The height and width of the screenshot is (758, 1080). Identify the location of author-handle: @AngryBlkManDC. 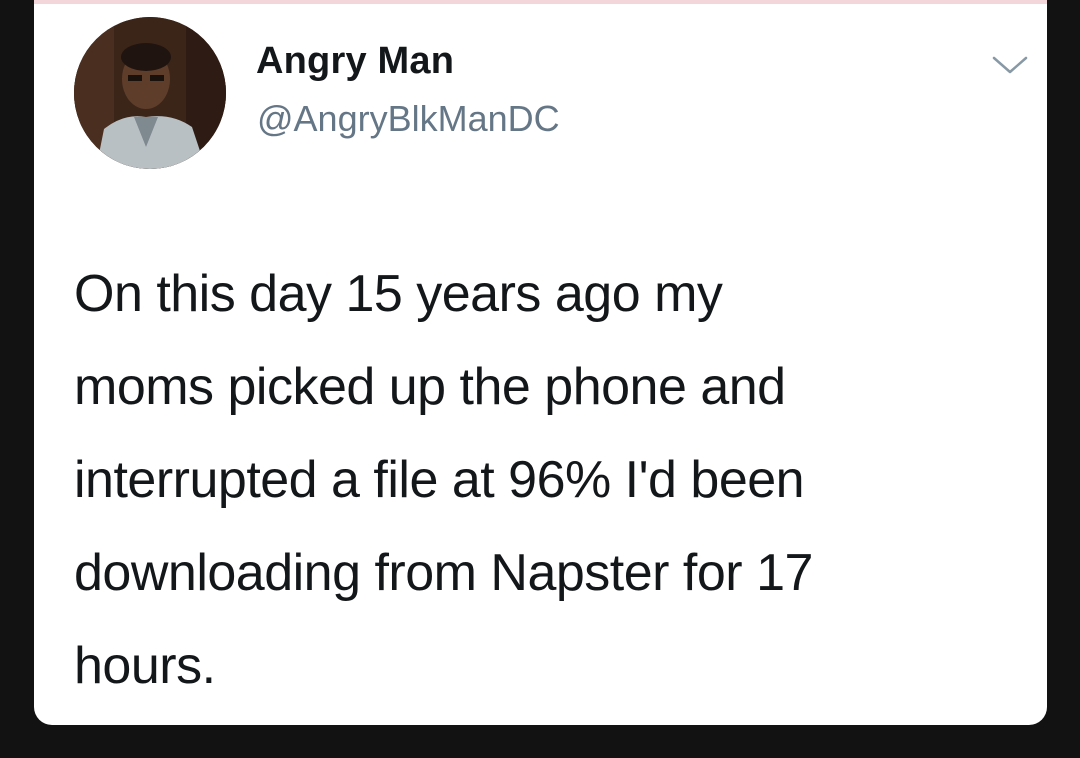
(408, 119).